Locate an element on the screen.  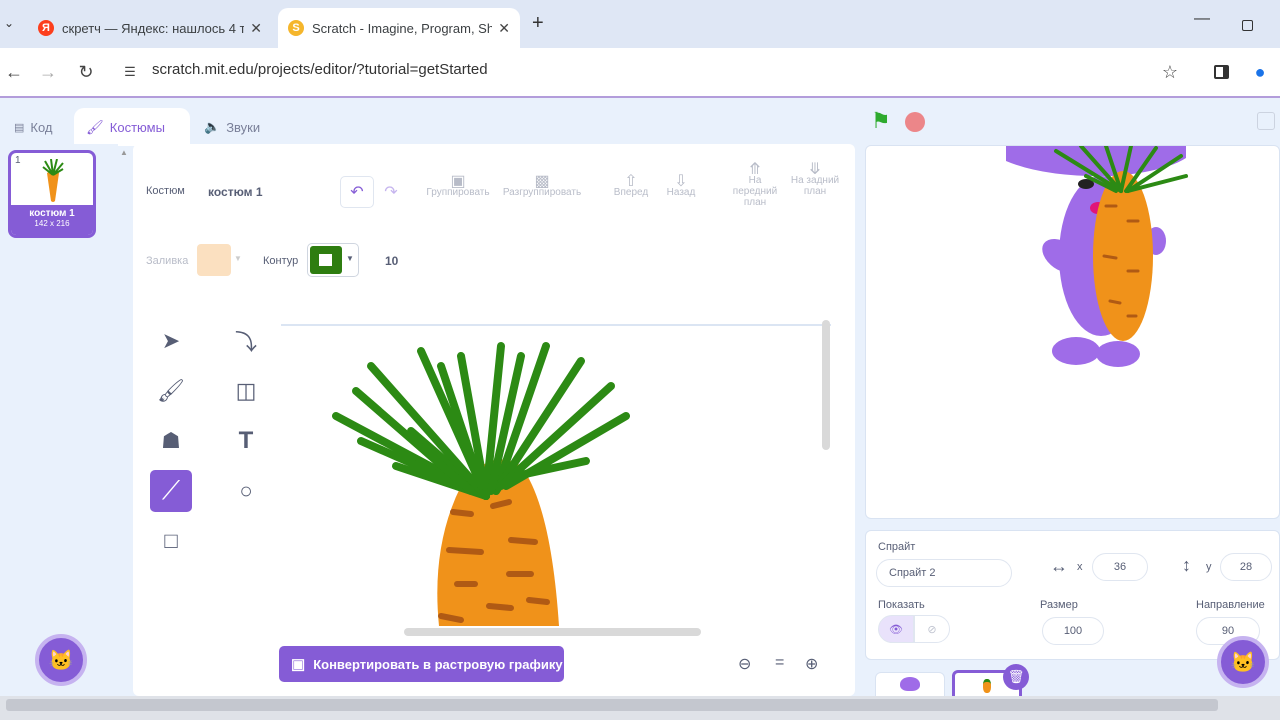
front-label: На передний план is located at coordinates (755, 191).